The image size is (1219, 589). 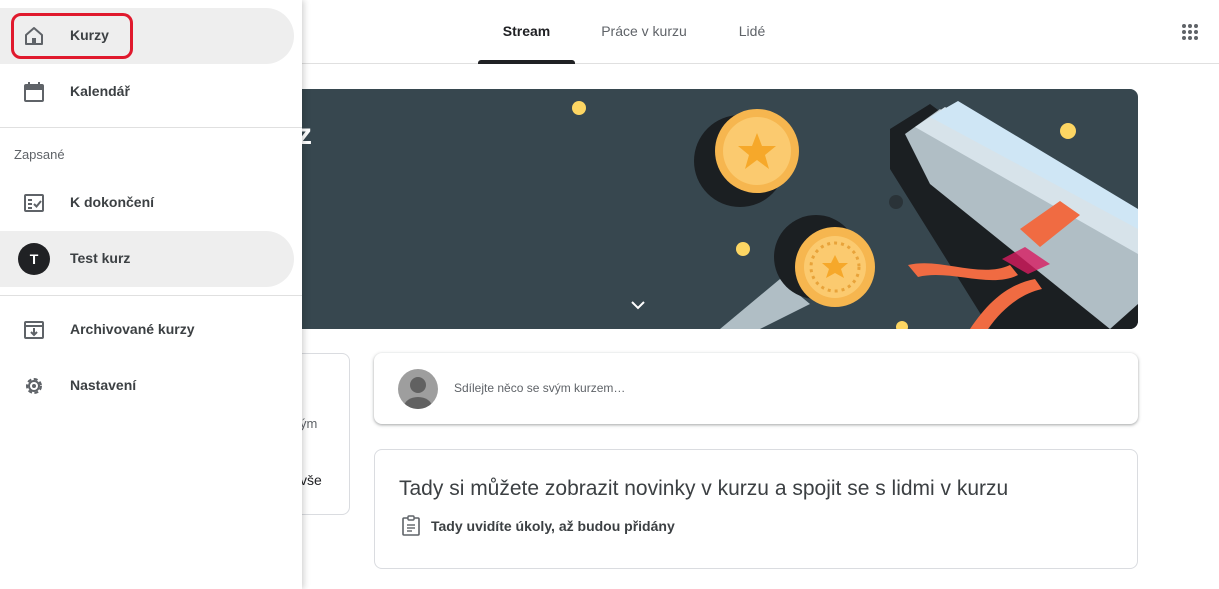 I want to click on archive-icon, so click(x=34, y=330).